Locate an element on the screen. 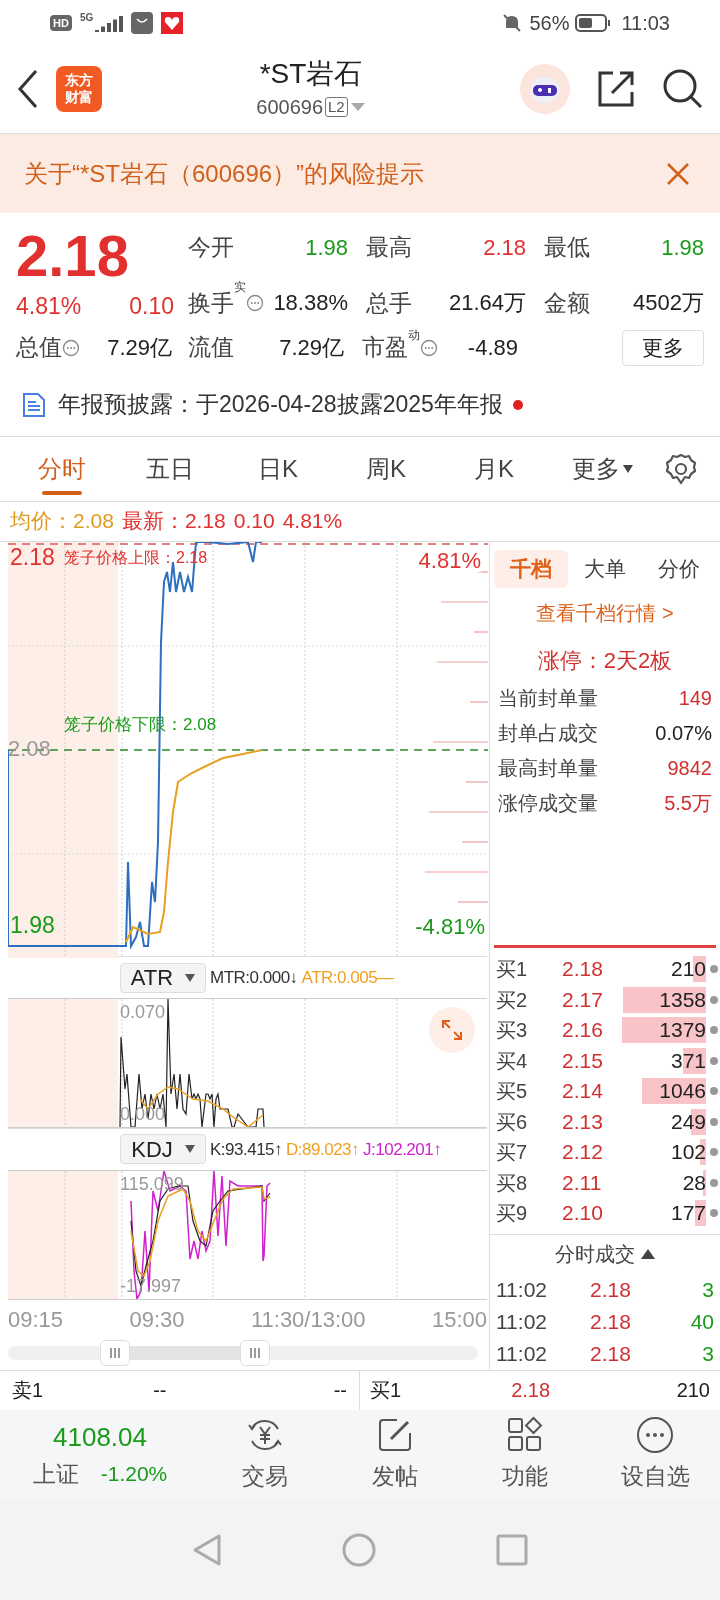  bid-label: 买5 is located at coordinates (512, 1092).